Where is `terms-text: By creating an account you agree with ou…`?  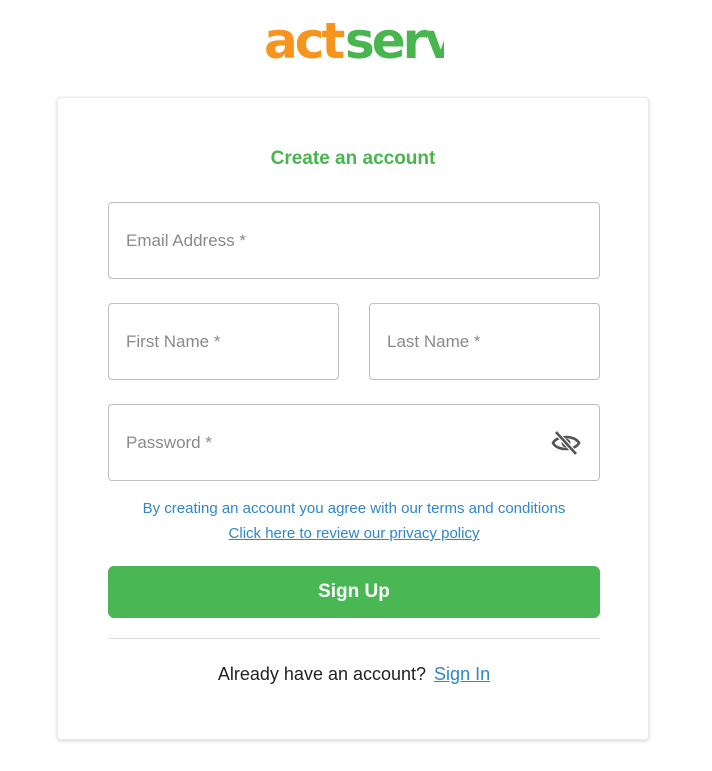
terms-text: By creating an account you agree with ou… is located at coordinates (354, 508).